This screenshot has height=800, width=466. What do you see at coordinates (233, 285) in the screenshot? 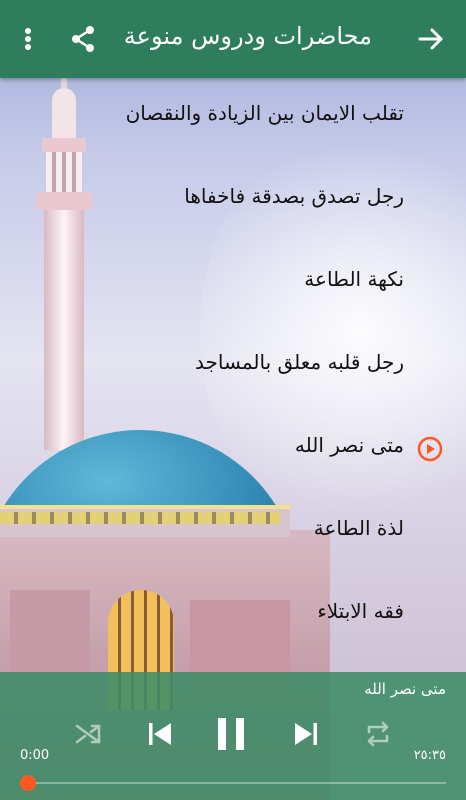
I see `list-item: نكهة الطاعة` at bounding box center [233, 285].